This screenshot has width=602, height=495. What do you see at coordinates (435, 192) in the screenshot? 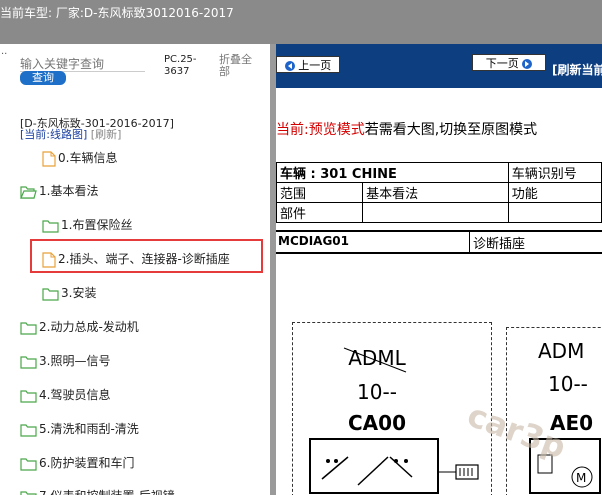
I see `scope-value-cell: 基本看法` at bounding box center [435, 192].